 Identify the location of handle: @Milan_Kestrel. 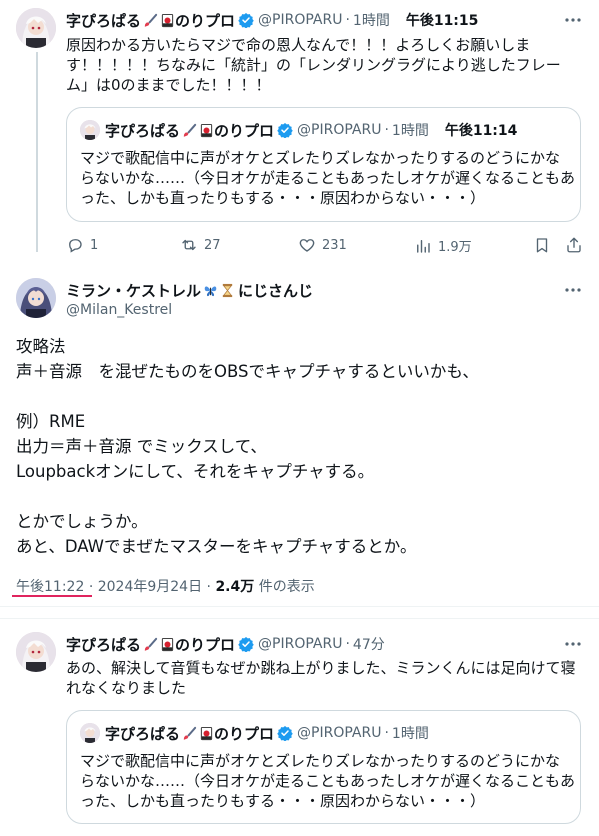
(119, 310).